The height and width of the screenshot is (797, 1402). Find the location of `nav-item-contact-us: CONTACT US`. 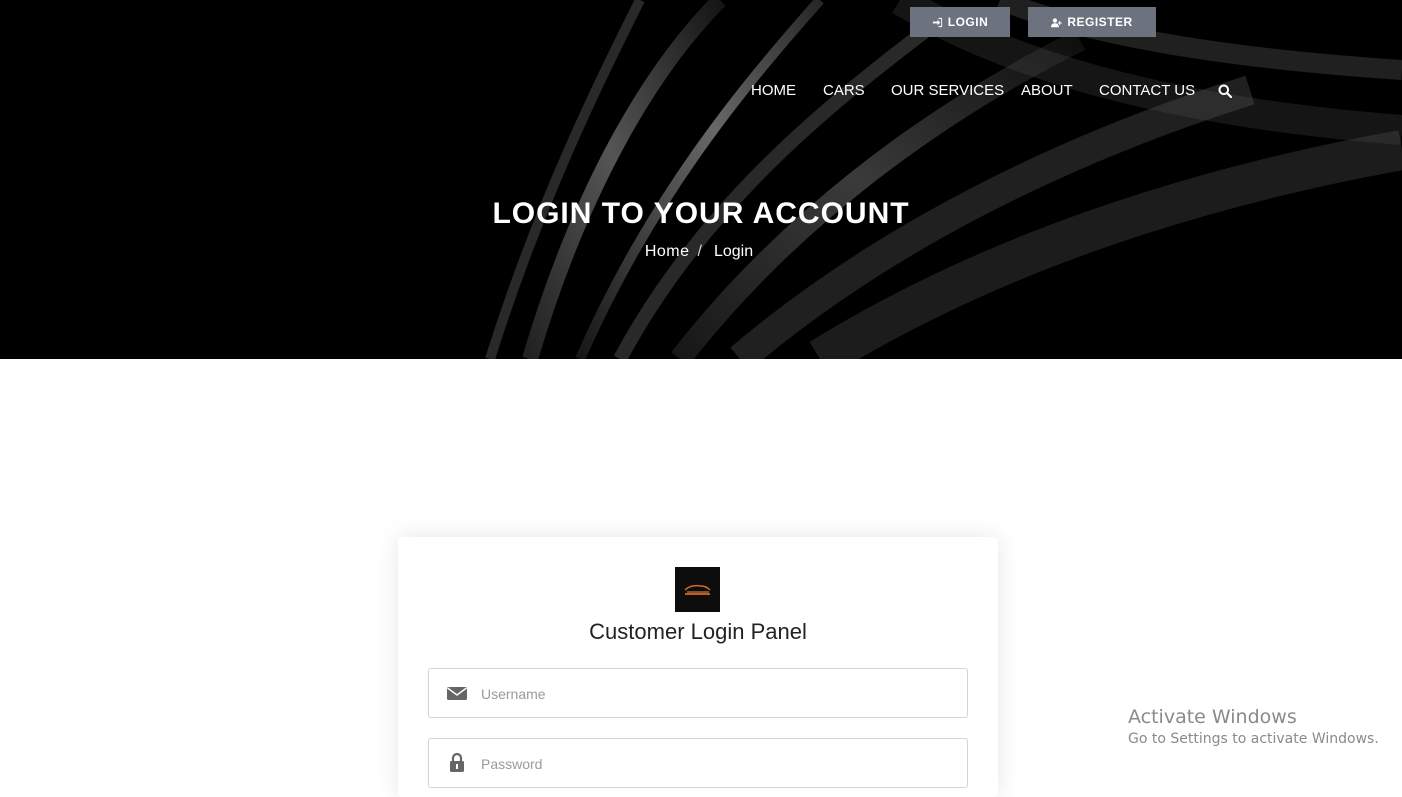

nav-item-contact-us: CONTACT US is located at coordinates (1147, 91).